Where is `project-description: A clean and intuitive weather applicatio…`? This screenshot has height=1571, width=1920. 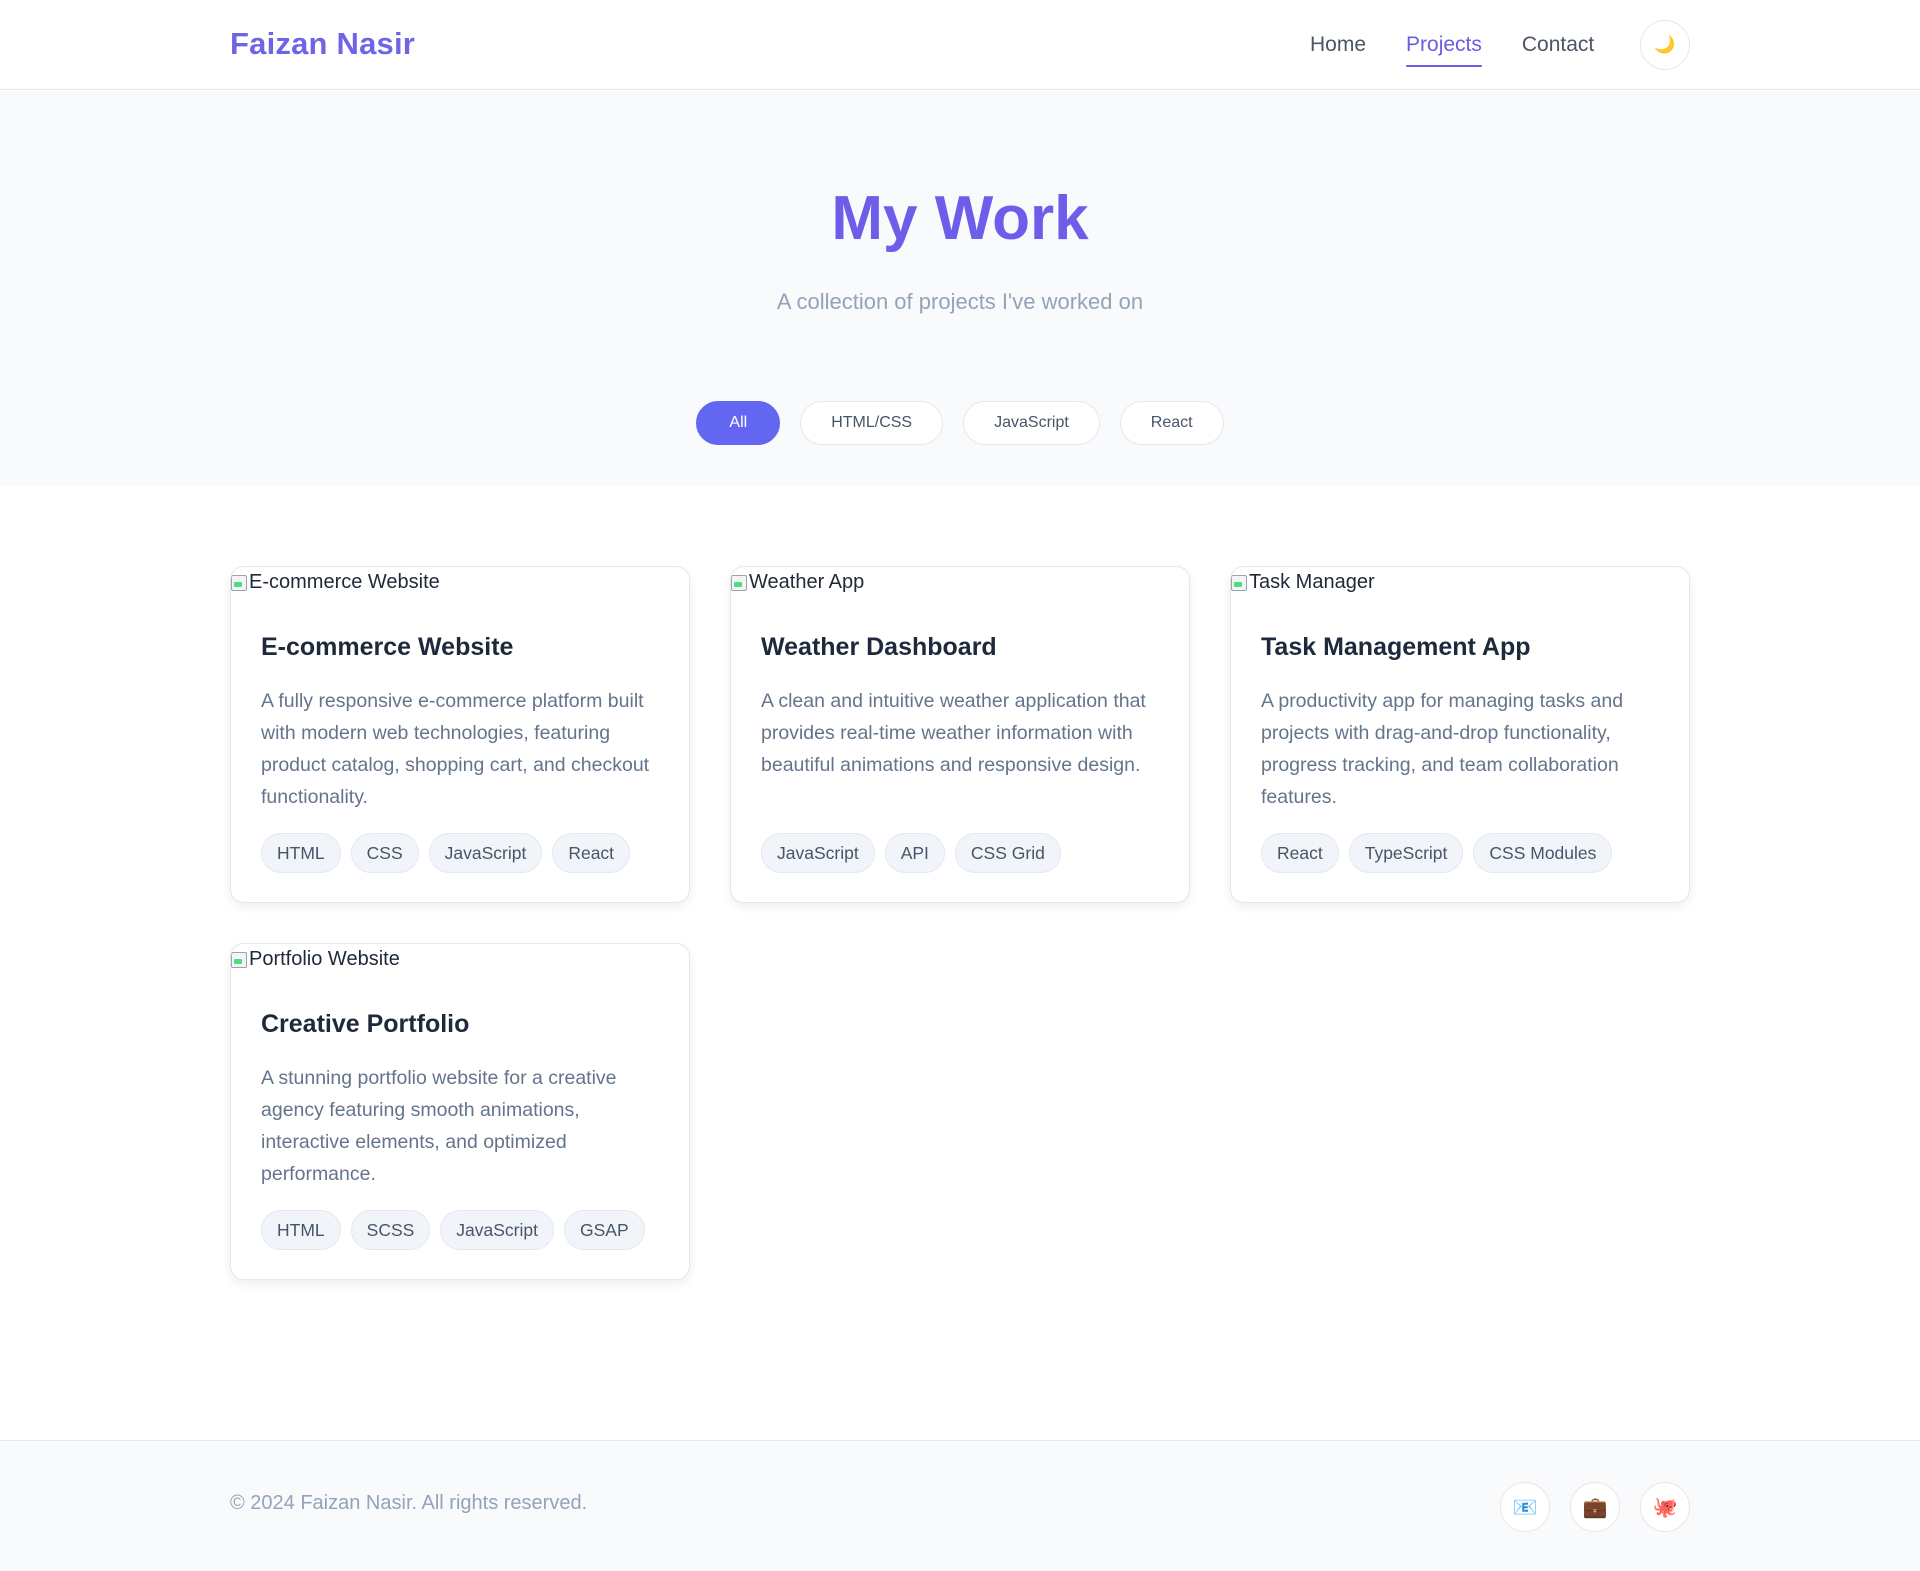 project-description: A clean and intuitive weather applicatio… is located at coordinates (953, 733).